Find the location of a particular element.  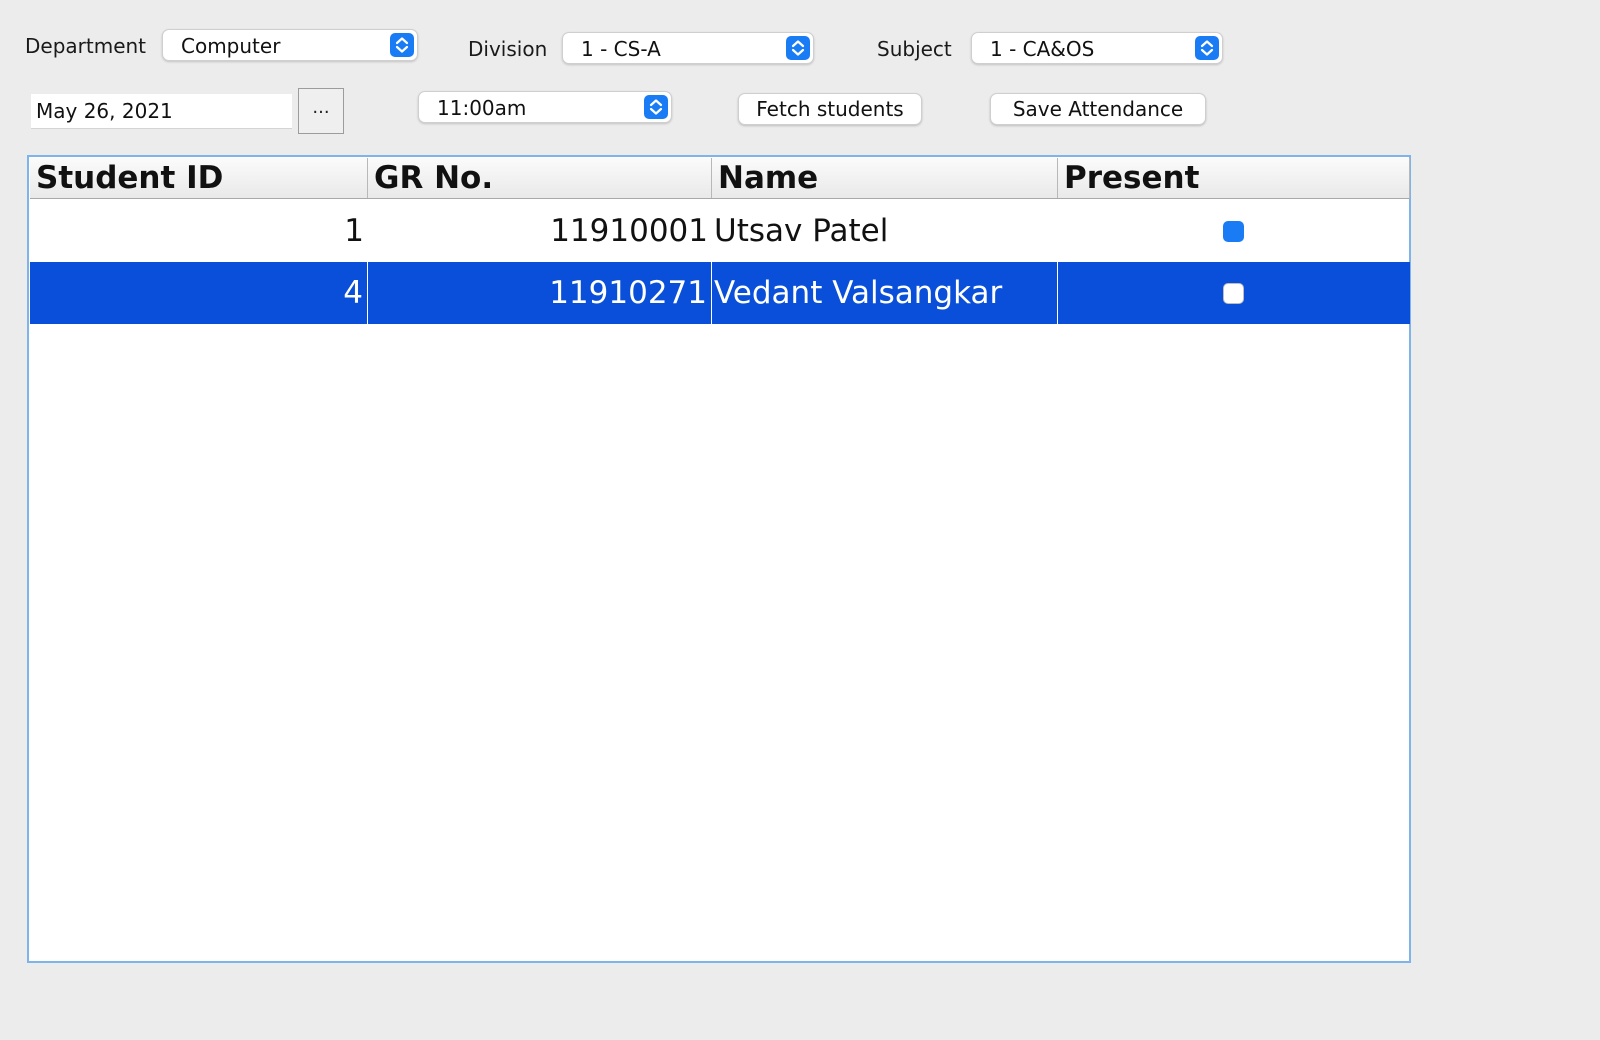

department-combobox: Computer is located at coordinates (290, 45).